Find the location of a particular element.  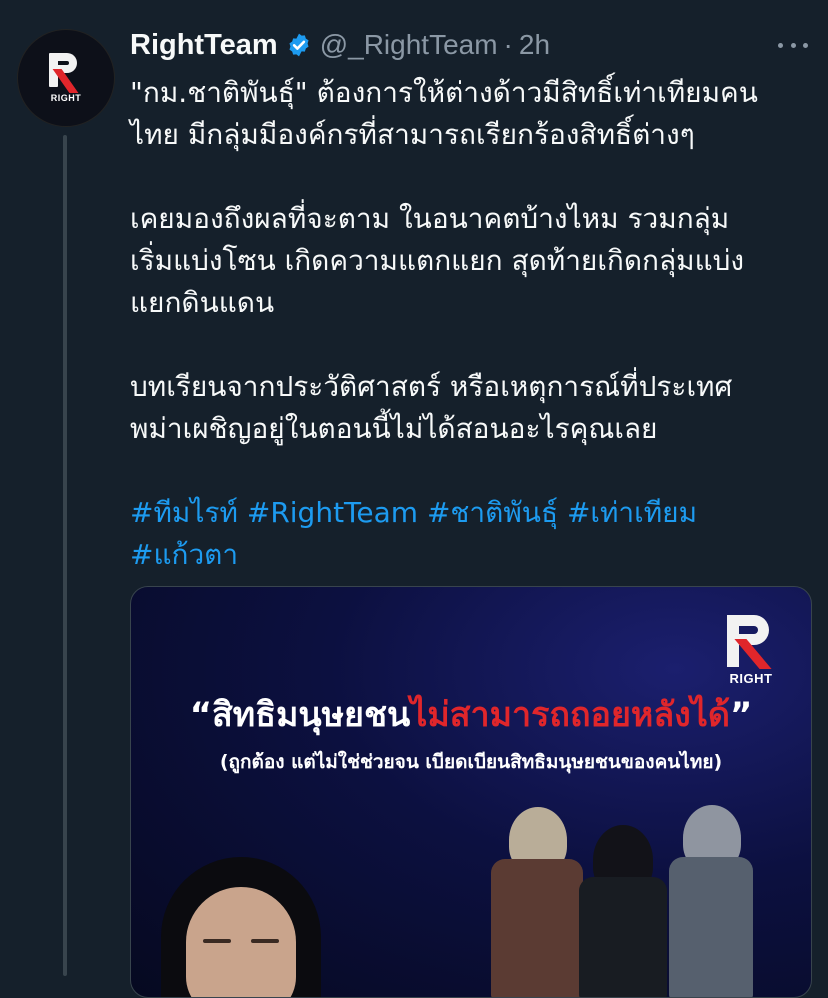

media-logo: RIGHT is located at coordinates (753, 650).